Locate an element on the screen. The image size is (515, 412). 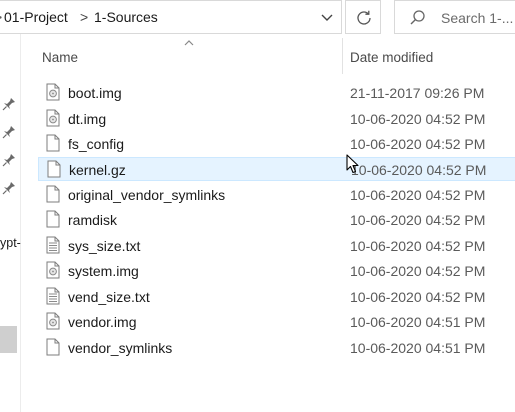
file-row: vend_size.txt 10-06-2020 04:52 PM is located at coordinates (276, 297).